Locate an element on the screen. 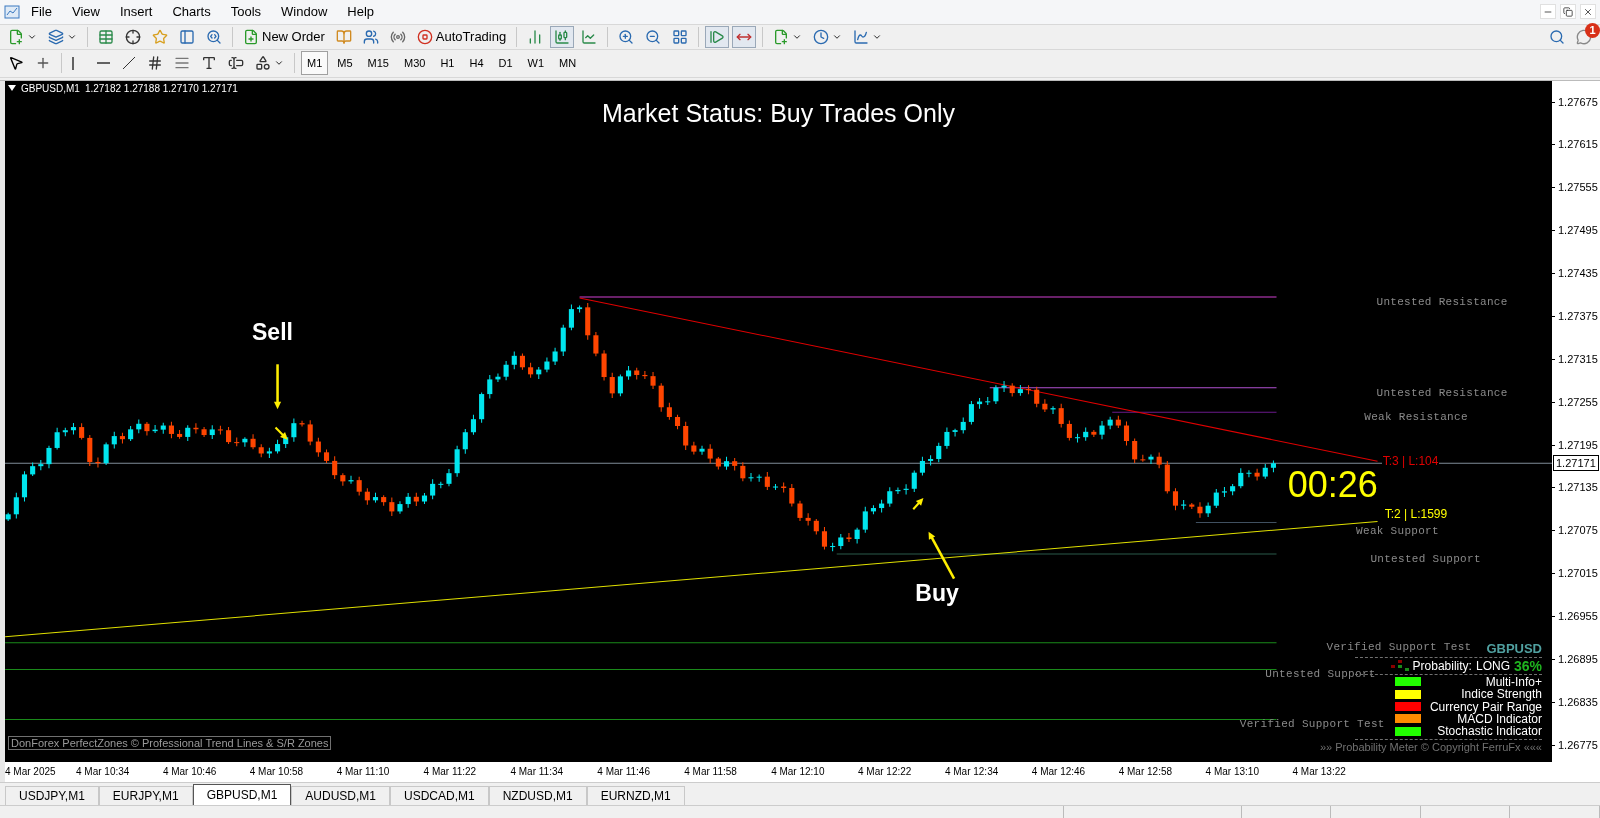  time-label: 4 Mar 11:46 is located at coordinates (624, 772).